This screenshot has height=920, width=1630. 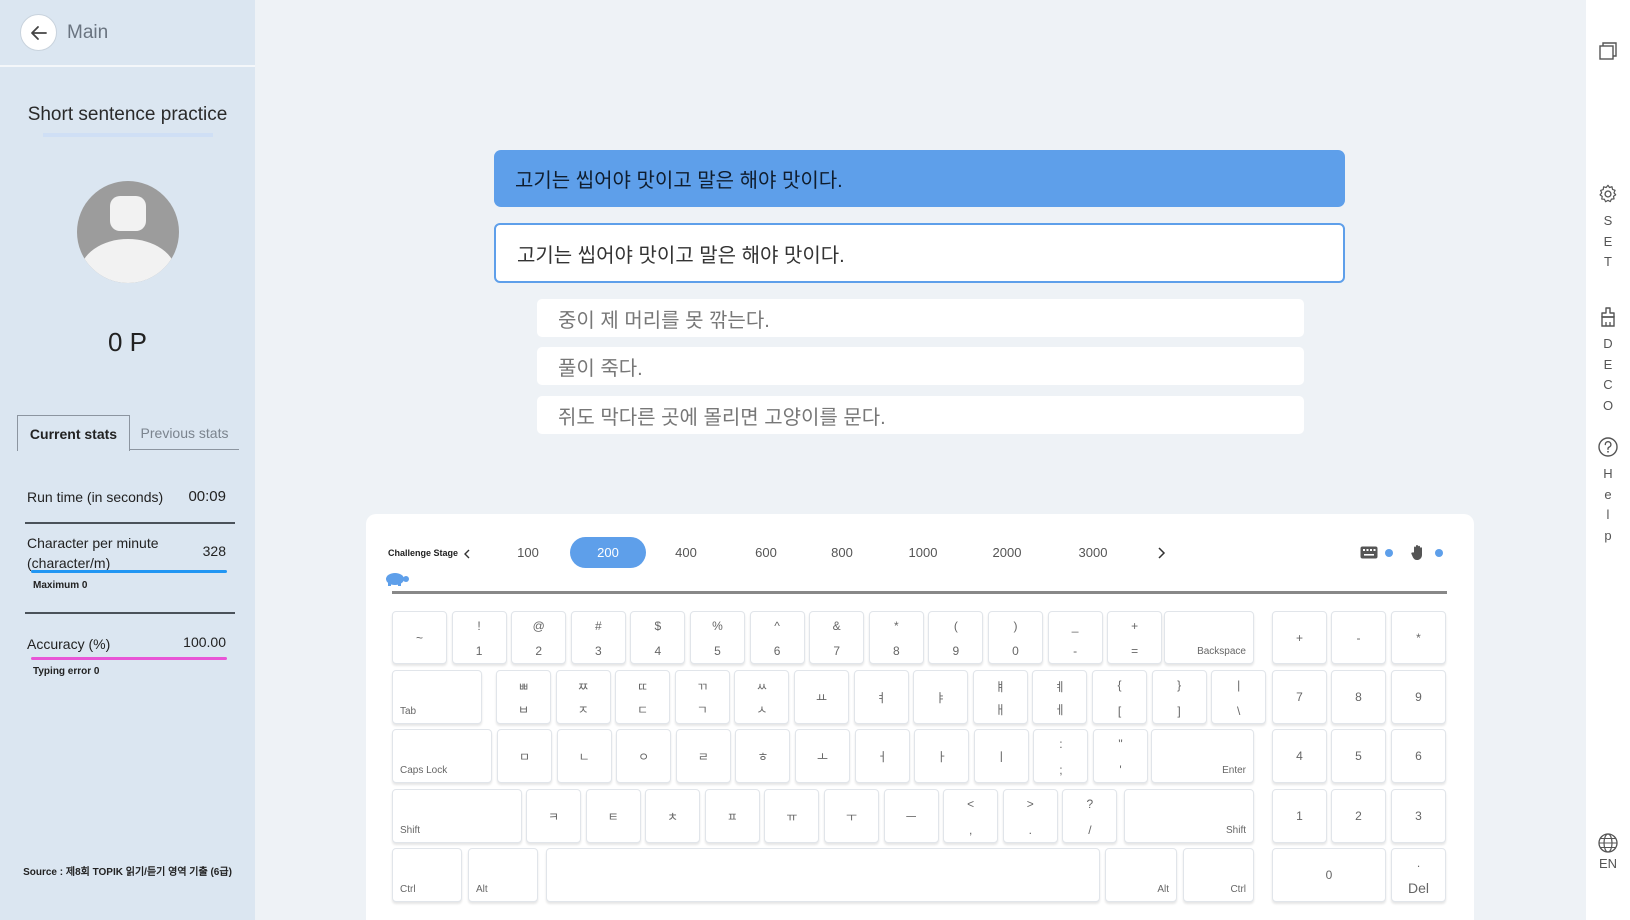 I want to click on stage-option: 2000, so click(x=1007, y=552).